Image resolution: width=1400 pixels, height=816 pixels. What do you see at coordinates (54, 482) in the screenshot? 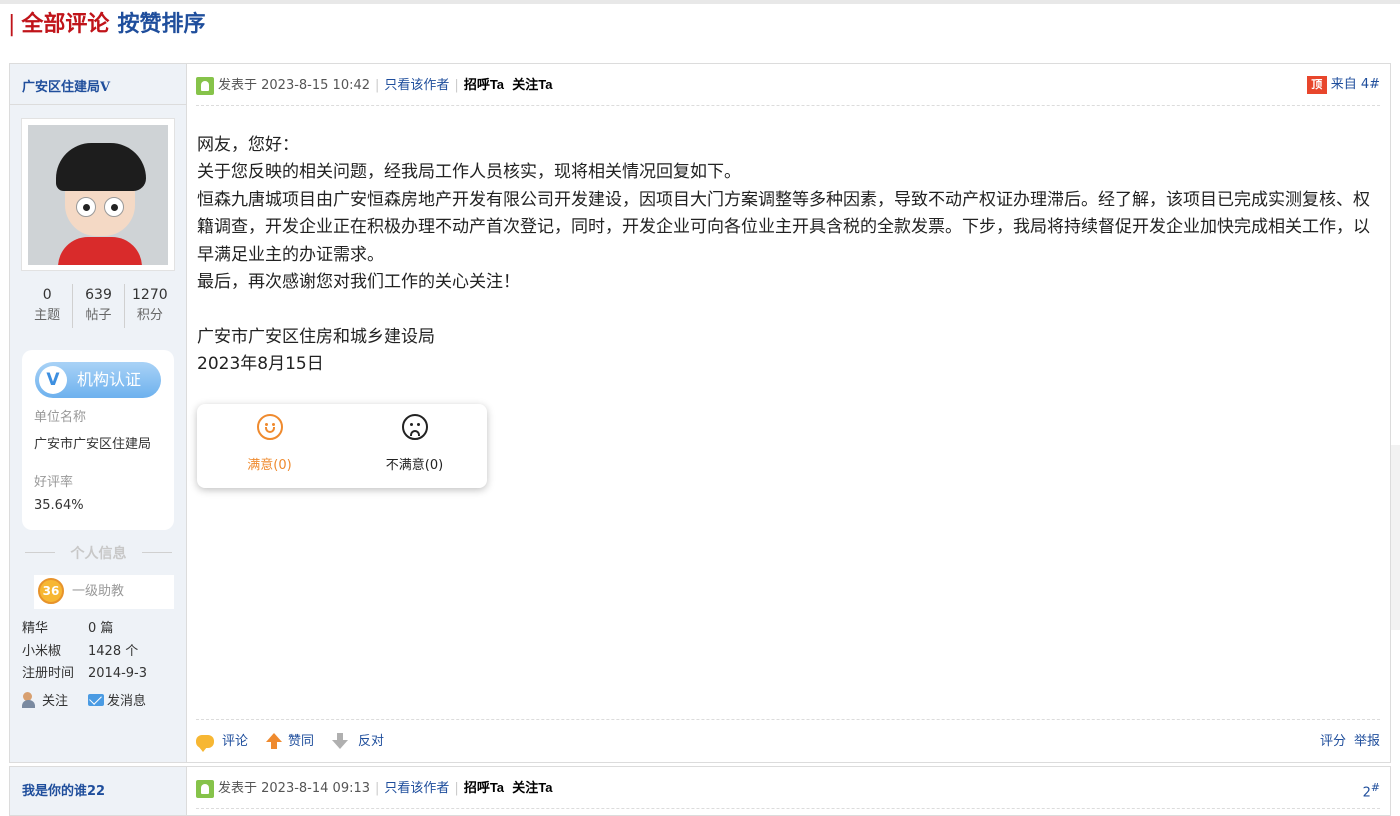
I see `rating-label: 好评率` at bounding box center [54, 482].